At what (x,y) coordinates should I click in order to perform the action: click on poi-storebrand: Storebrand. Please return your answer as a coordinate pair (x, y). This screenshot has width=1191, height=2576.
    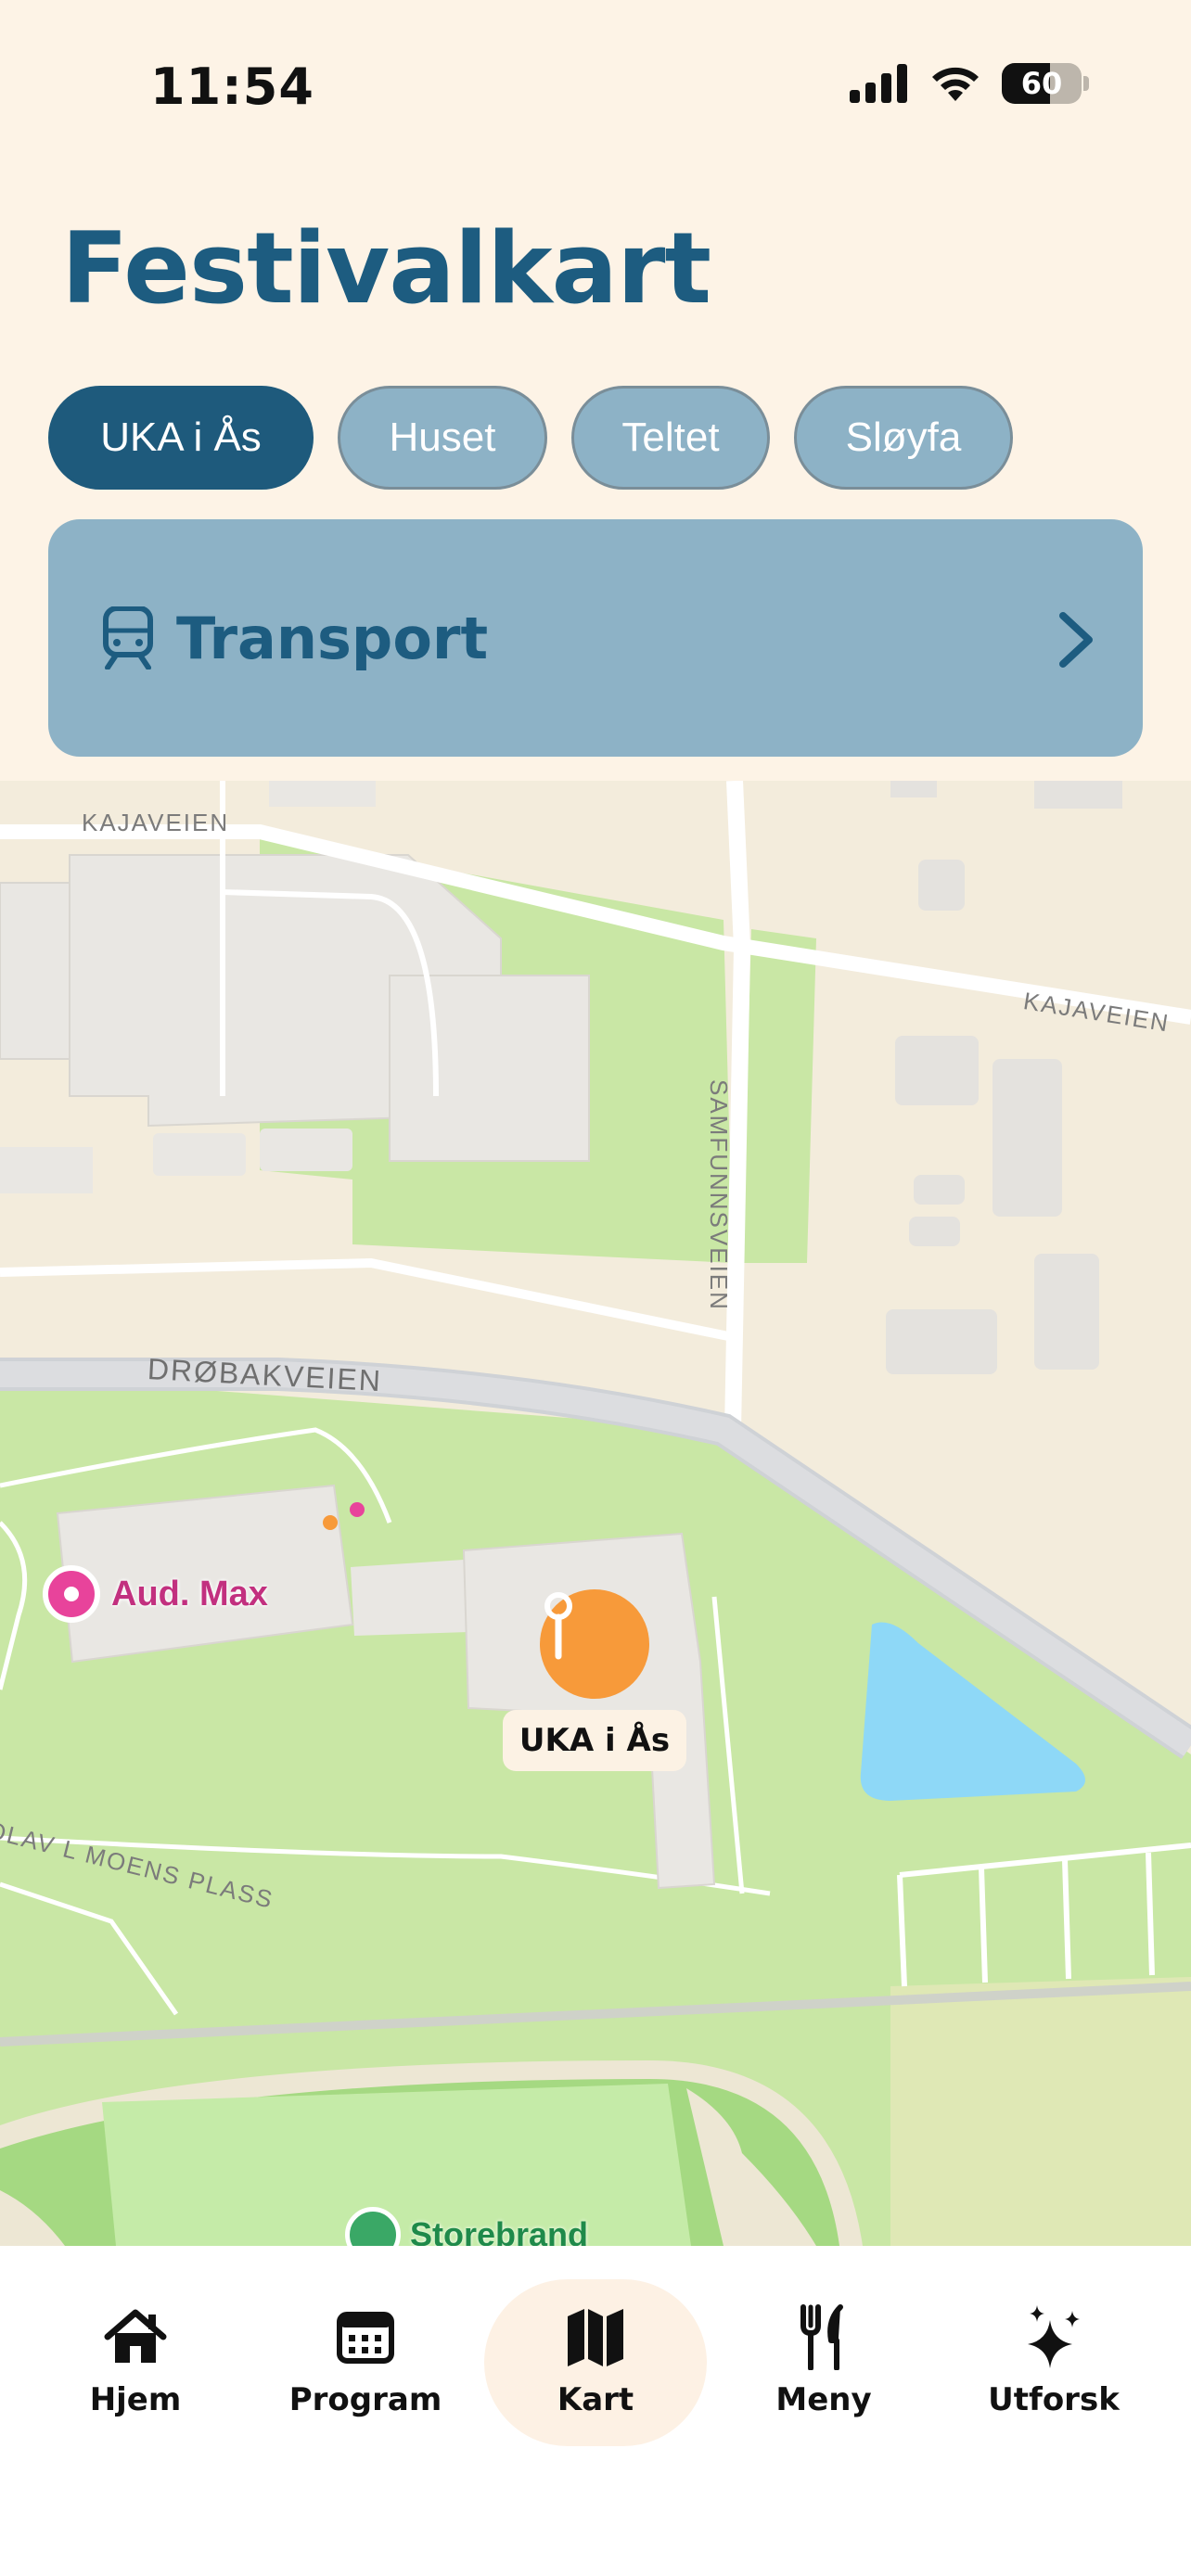
    Looking at the image, I should click on (466, 2226).